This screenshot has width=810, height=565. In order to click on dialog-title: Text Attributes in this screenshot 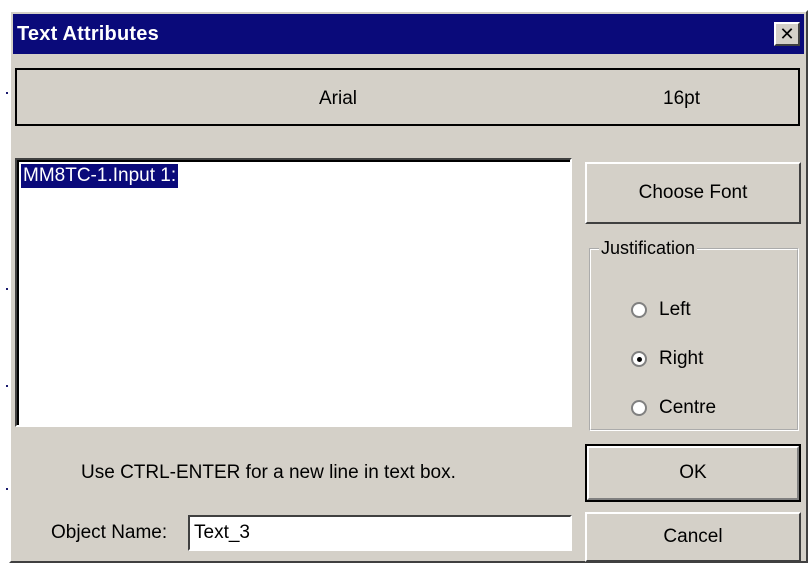, I will do `click(88, 34)`.